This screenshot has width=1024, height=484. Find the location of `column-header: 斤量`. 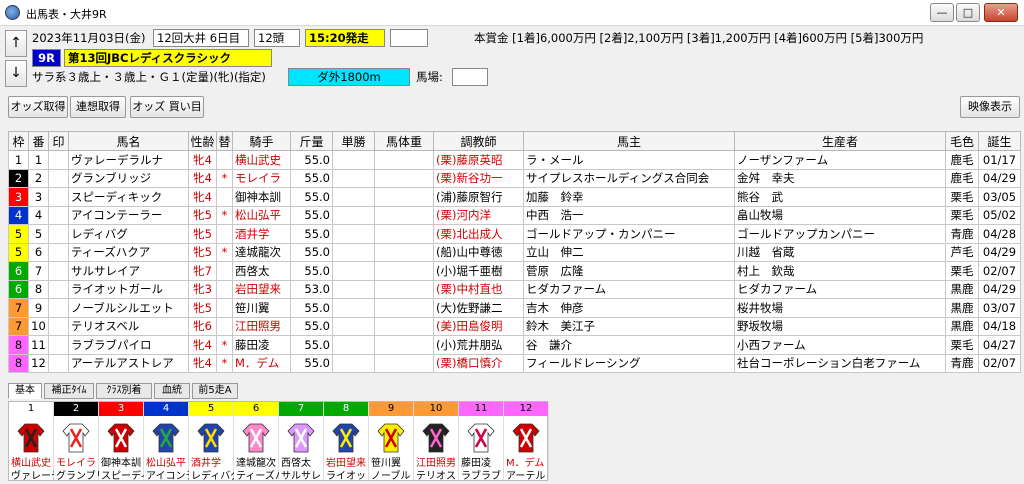

column-header: 斤量 is located at coordinates (311, 141).